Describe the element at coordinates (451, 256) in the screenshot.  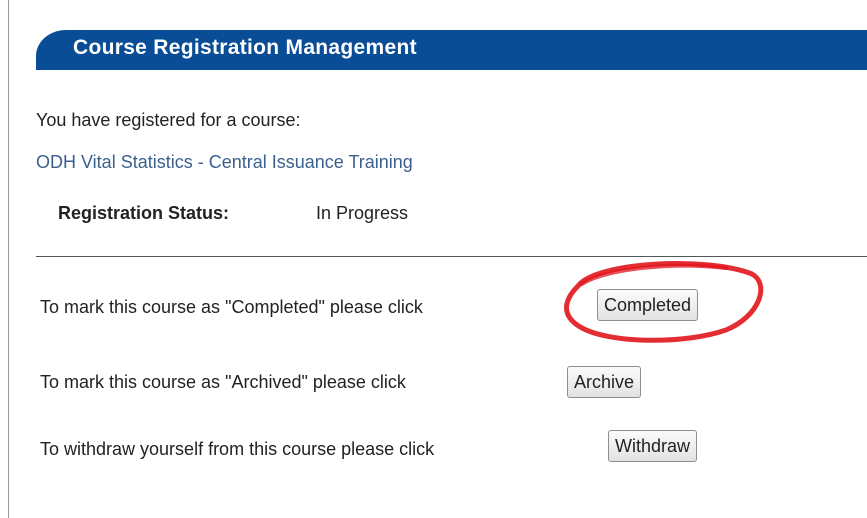
I see `section-divider` at that location.